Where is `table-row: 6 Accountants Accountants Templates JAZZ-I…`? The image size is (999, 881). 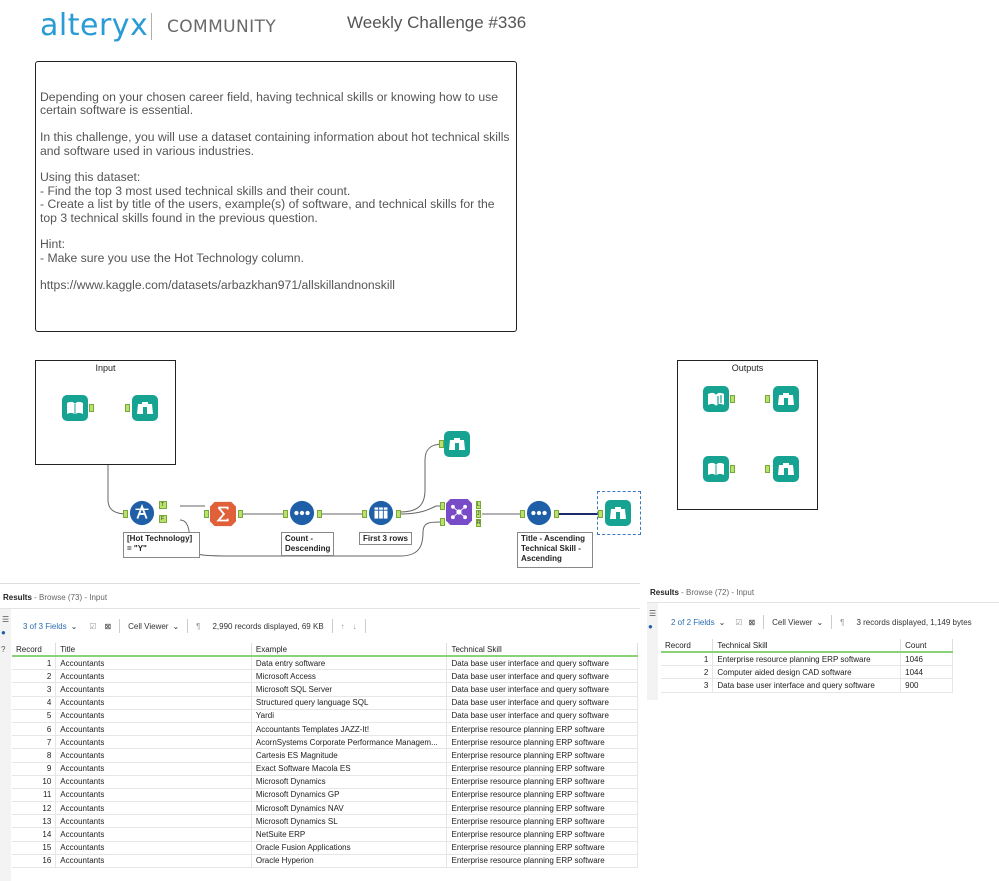
table-row: 6 Accountants Accountants Templates JAZZ-I… is located at coordinates (325, 729).